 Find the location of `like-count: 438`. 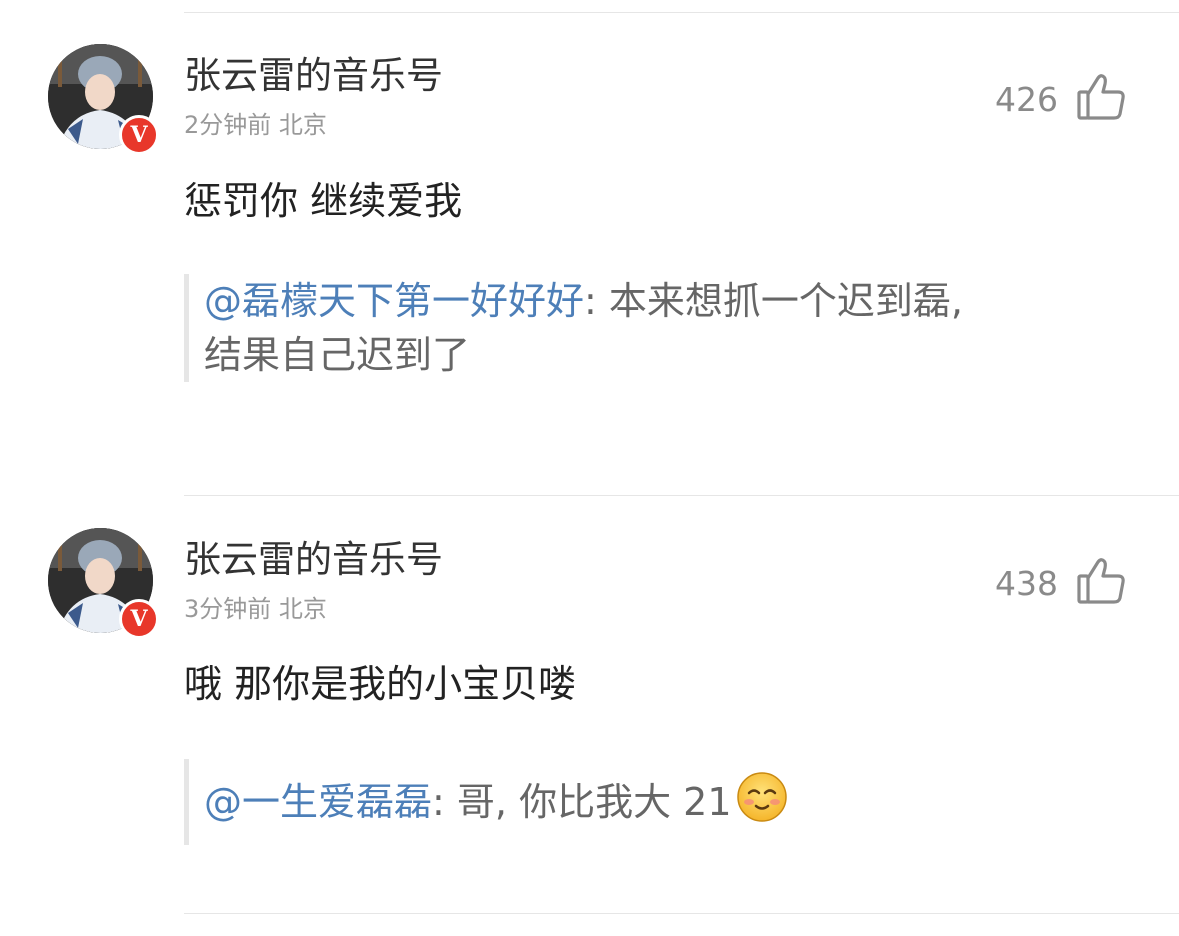

like-count: 438 is located at coordinates (1026, 583).